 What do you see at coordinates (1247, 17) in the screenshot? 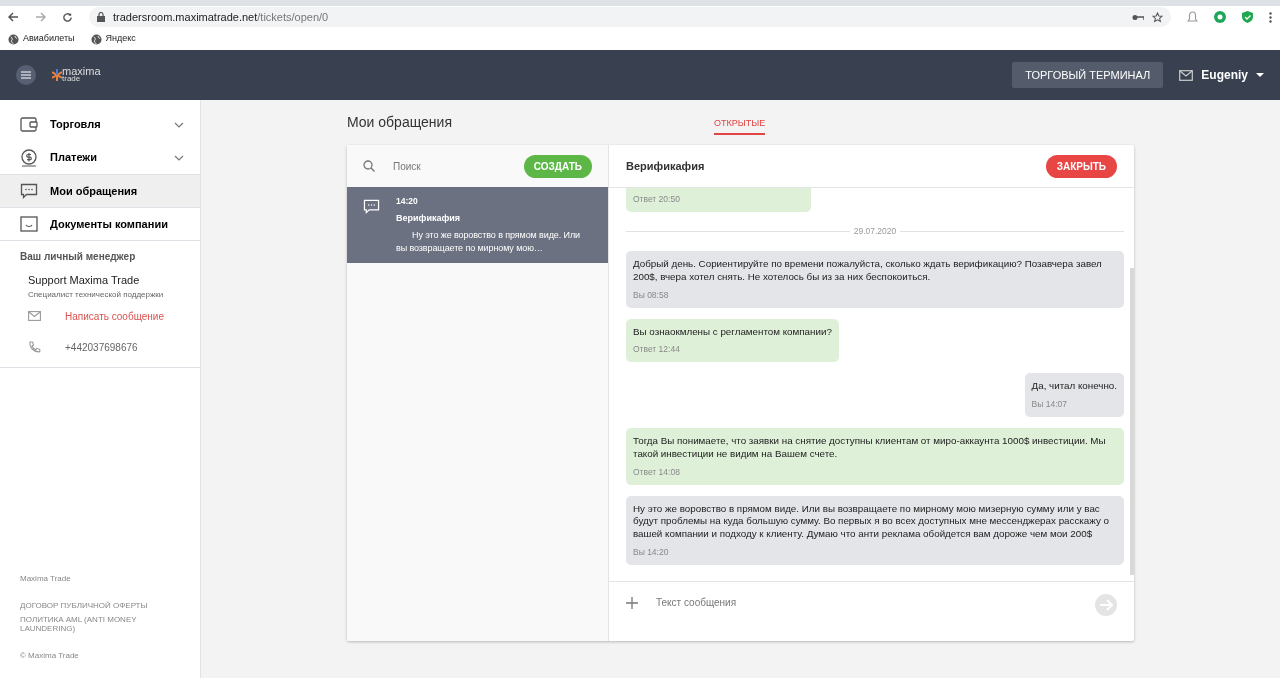
I see `shield-icon` at bounding box center [1247, 17].